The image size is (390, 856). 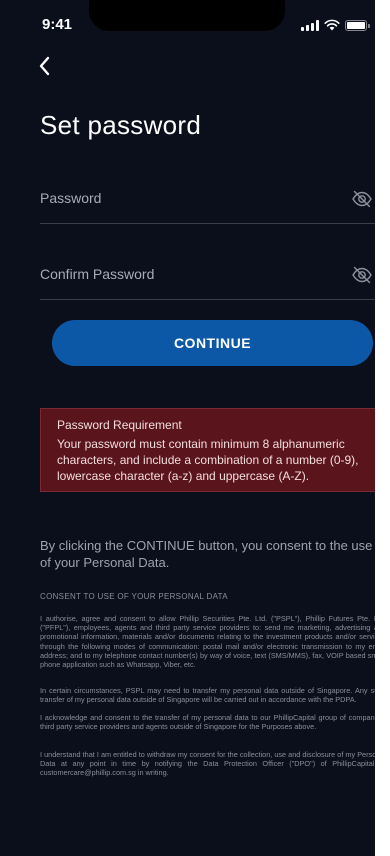 I want to click on password-input, so click(x=190, y=198).